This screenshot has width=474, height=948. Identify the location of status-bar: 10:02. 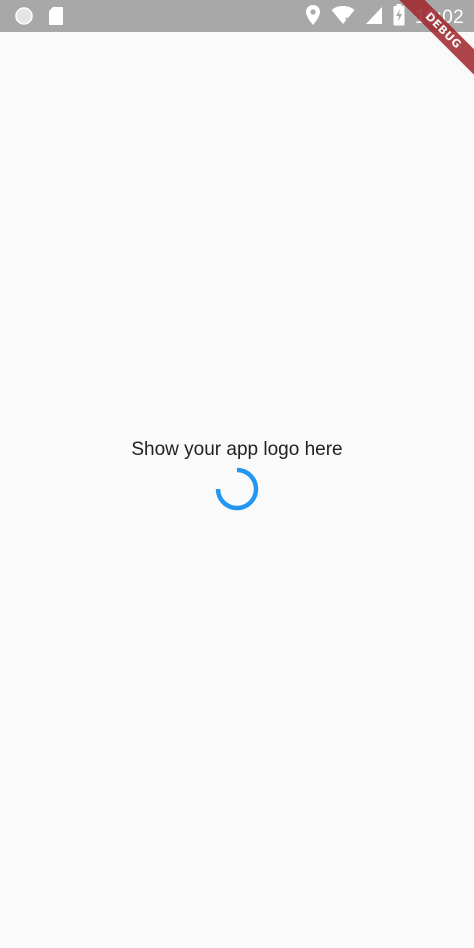
(237, 16).